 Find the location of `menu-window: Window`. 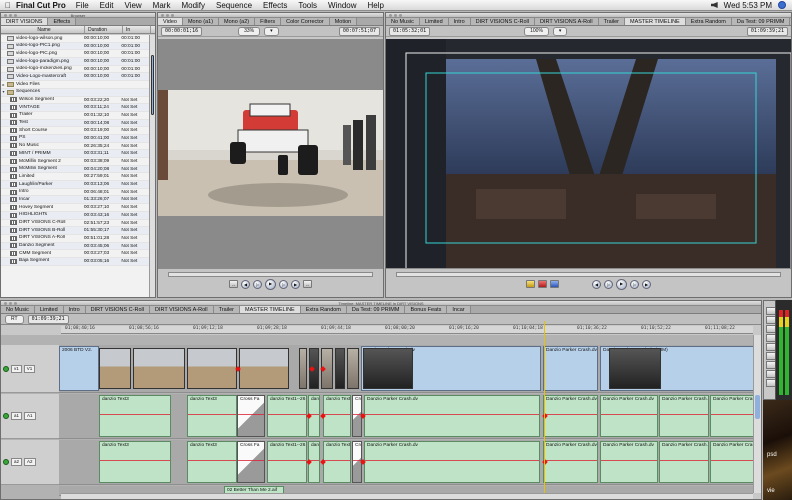

menu-window: Window is located at coordinates (342, 5).